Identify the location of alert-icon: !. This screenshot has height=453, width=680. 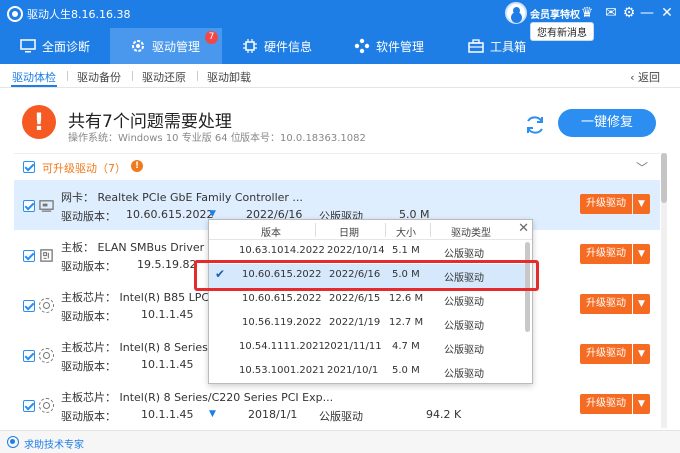
(137, 166).